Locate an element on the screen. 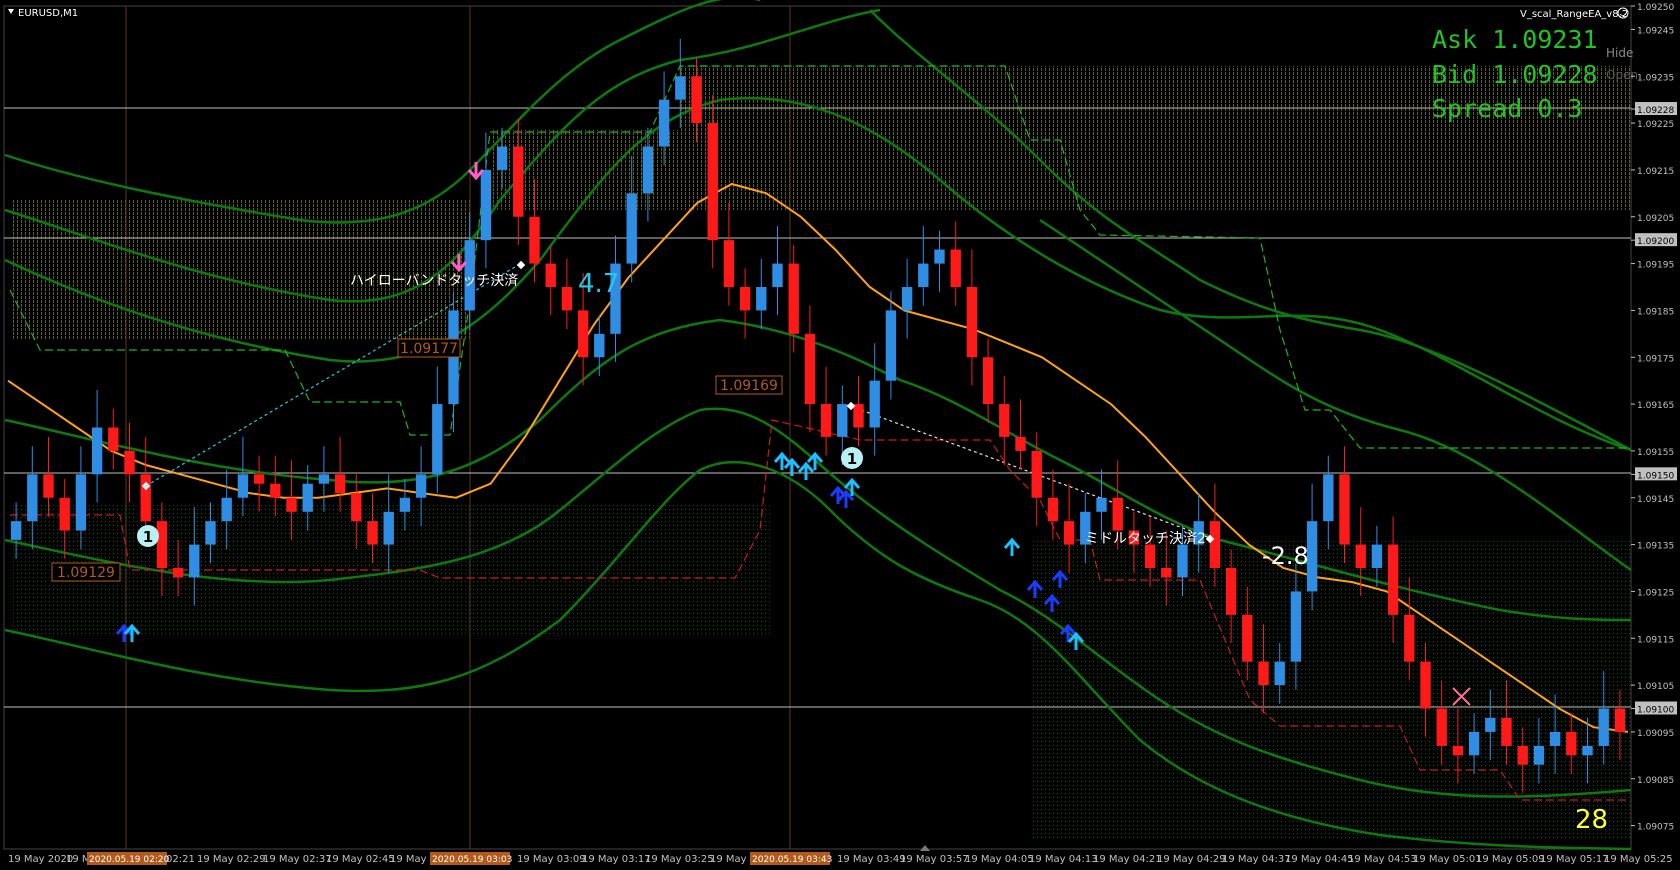  time-axis-label: 19 May 04:05 is located at coordinates (999, 859).